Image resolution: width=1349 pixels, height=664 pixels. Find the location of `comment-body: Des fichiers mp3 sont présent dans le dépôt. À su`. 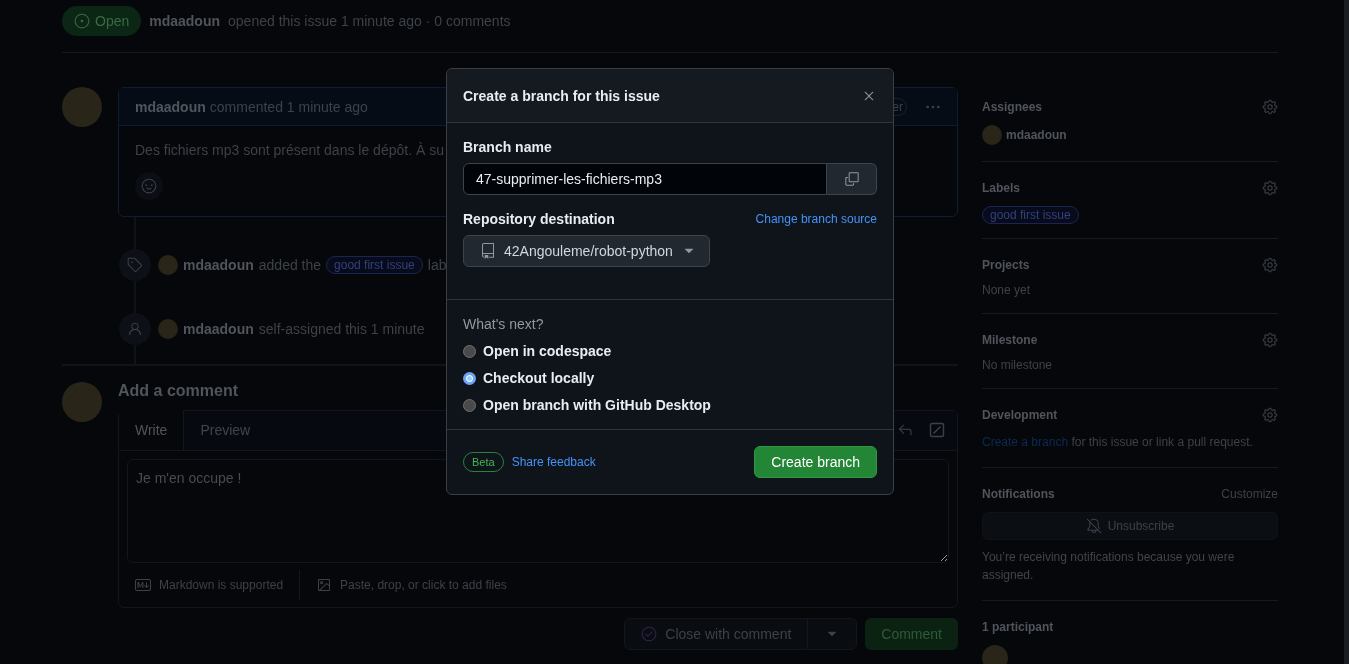

comment-body: Des fichiers mp3 sont présent dans le dépôt. À su is located at coordinates (289, 150).